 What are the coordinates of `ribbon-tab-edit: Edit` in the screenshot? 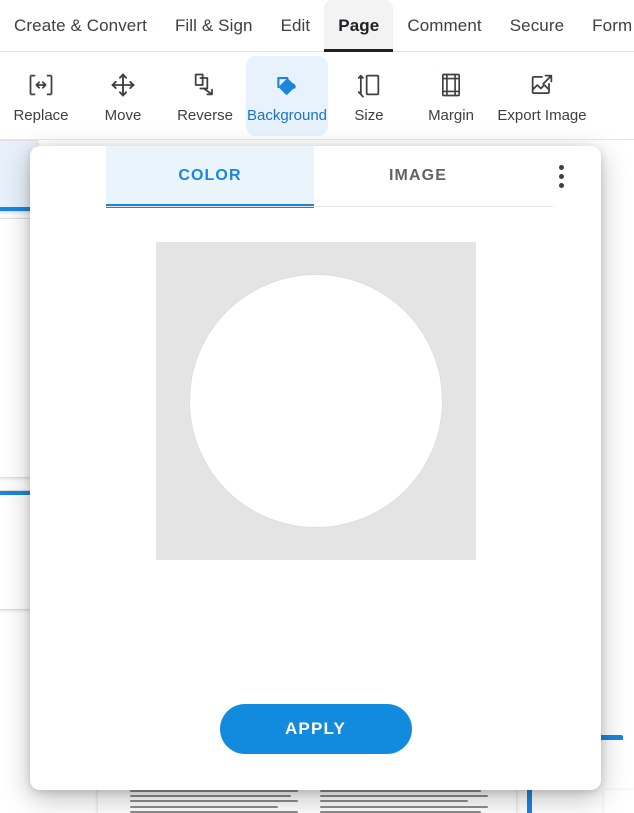 It's located at (296, 26).